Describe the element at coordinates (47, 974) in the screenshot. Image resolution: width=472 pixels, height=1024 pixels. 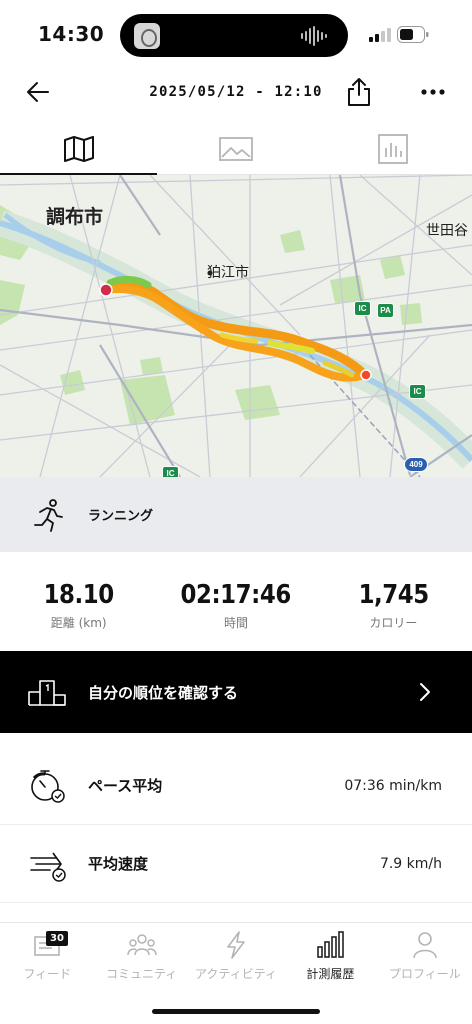
I see `nav-label: フィード` at that location.